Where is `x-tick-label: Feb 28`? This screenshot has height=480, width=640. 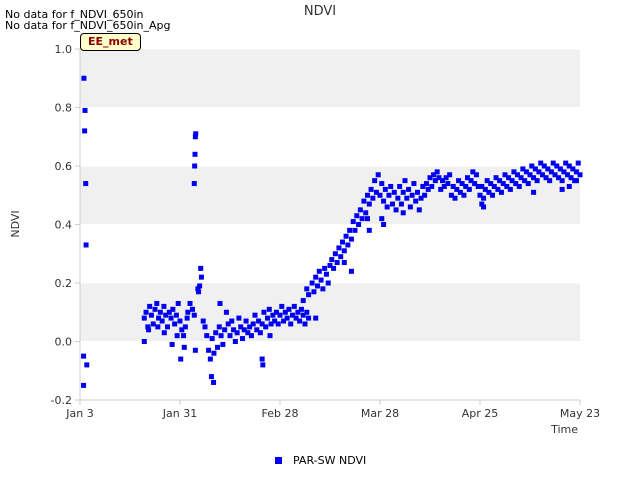 x-tick-label: Feb 28 is located at coordinates (280, 413).